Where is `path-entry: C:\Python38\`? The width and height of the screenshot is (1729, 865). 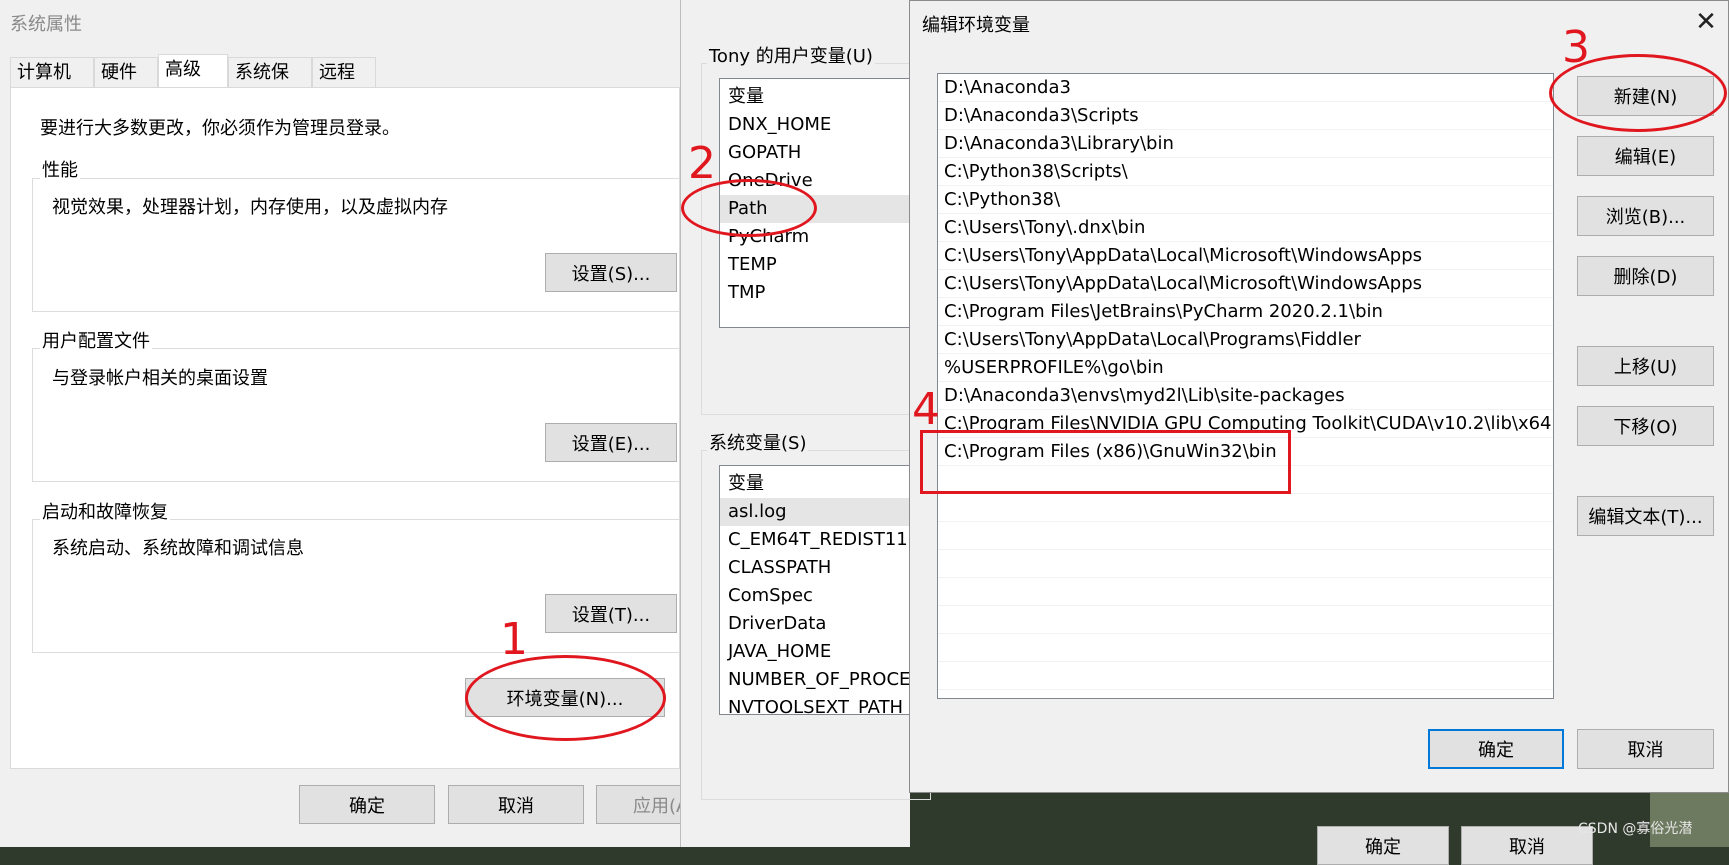
path-entry: C:\Python38\ is located at coordinates (1245, 200).